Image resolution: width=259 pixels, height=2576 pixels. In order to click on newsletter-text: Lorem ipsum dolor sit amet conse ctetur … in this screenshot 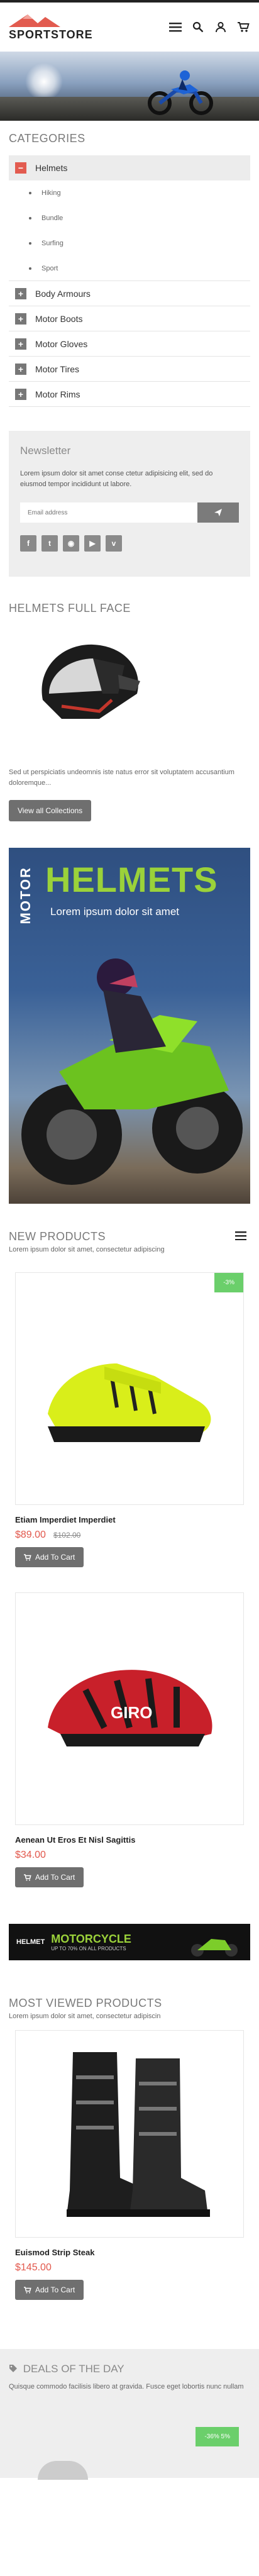, I will do `click(117, 479)`.